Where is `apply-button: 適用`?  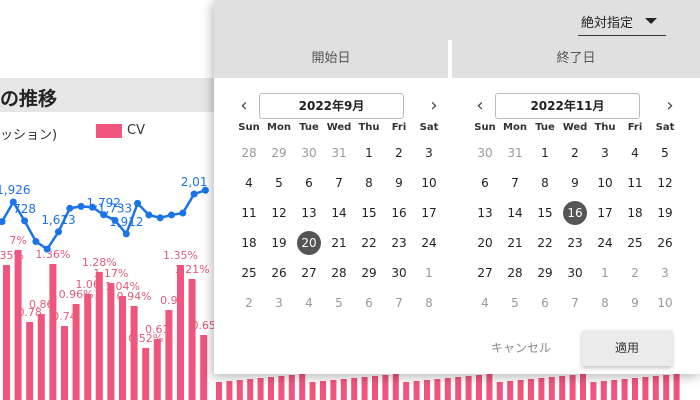
apply-button: 適用 is located at coordinates (627, 348).